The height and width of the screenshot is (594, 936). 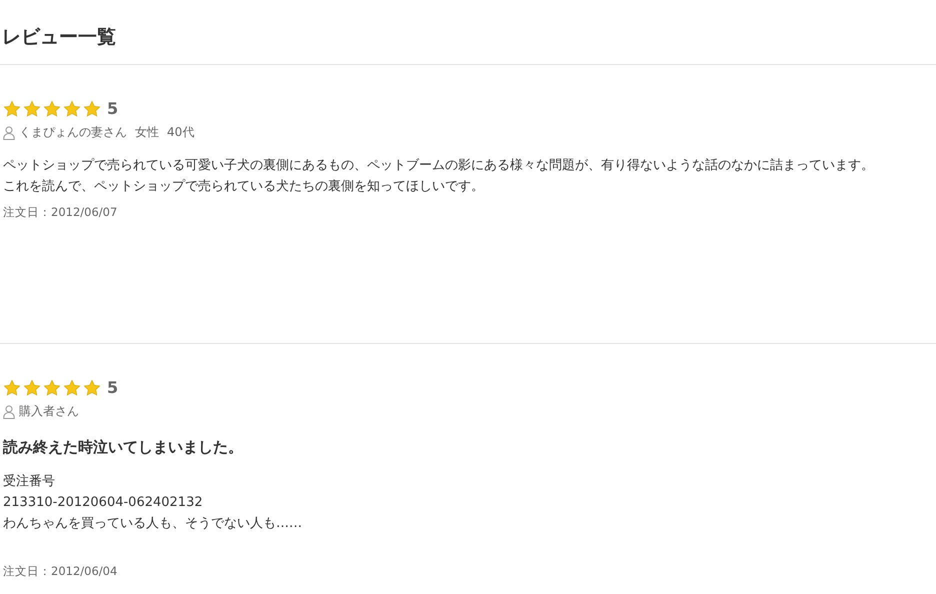 What do you see at coordinates (147, 132) in the screenshot?
I see `reviewer-info: 女性` at bounding box center [147, 132].